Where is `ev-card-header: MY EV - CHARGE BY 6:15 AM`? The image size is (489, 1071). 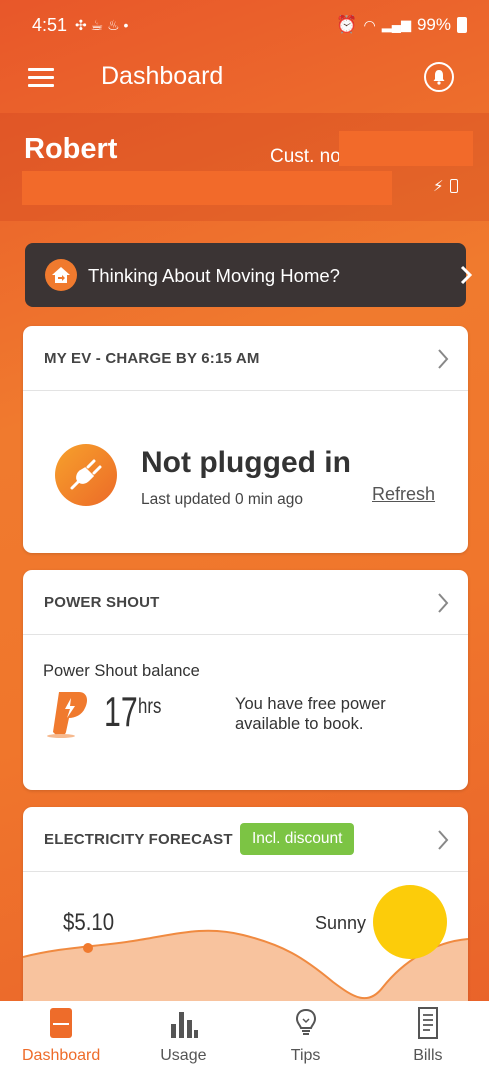
ev-card-header: MY EV - CHARGE BY 6:15 AM is located at coordinates (245, 358).